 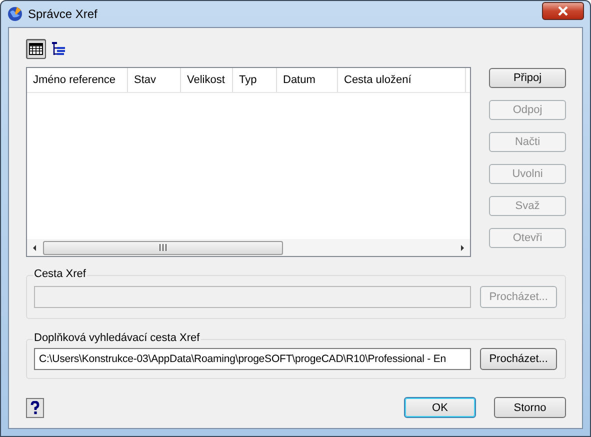 I want to click on column-header: Stav, so click(x=154, y=80).